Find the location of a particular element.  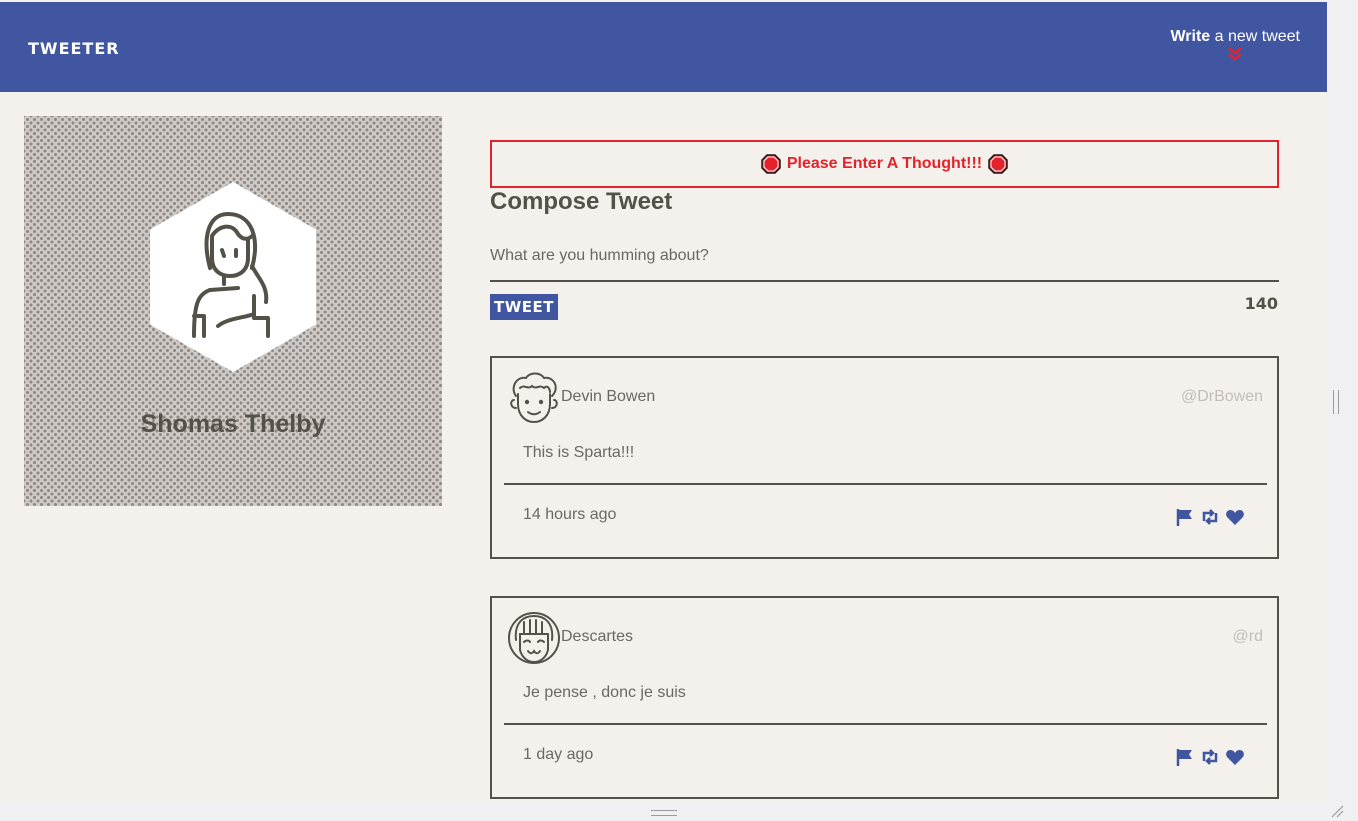

tweet-timestamp: 14 hours ago is located at coordinates (570, 514).